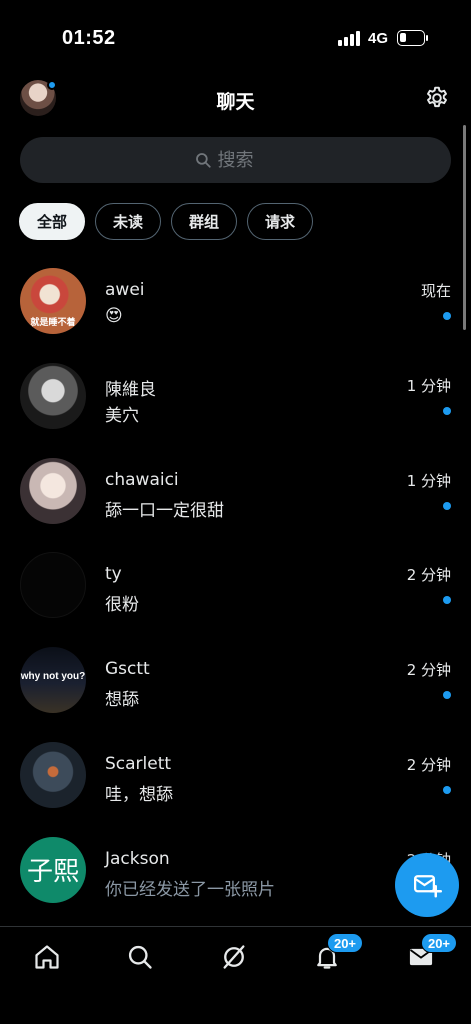 This screenshot has height=1024, width=471. Describe the element at coordinates (435, 291) in the screenshot. I see `conversation-time: 现在` at that location.